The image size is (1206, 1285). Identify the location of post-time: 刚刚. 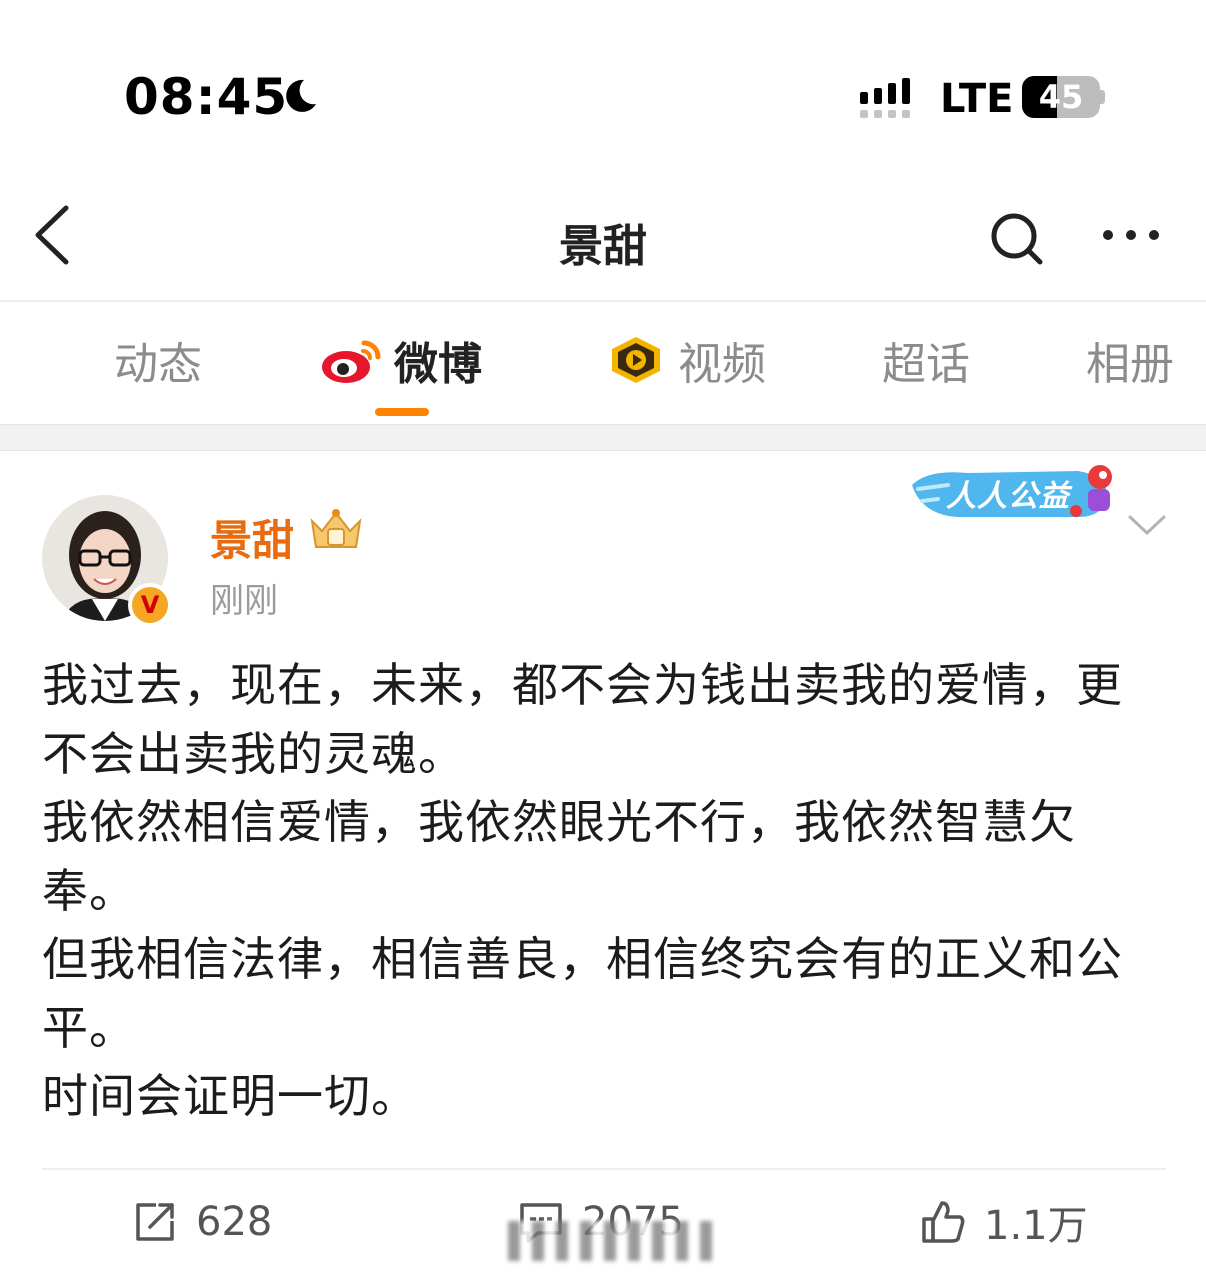
(244, 601).